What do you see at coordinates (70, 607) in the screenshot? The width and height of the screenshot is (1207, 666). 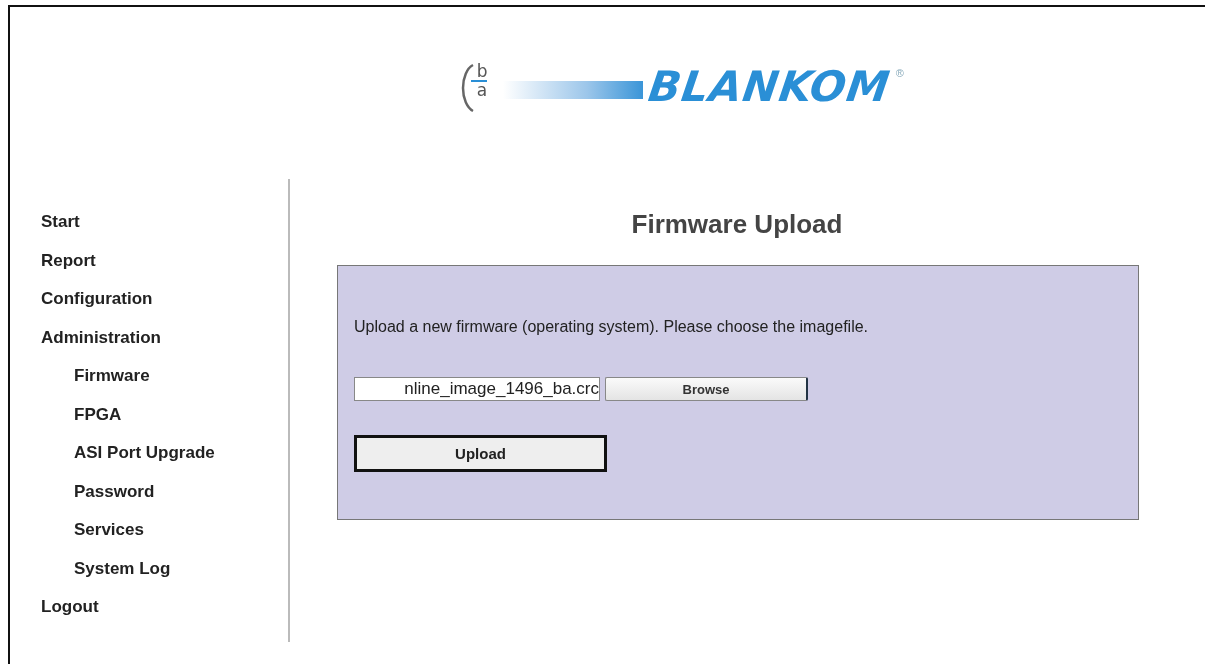 I see `nav-link: Logout` at bounding box center [70, 607].